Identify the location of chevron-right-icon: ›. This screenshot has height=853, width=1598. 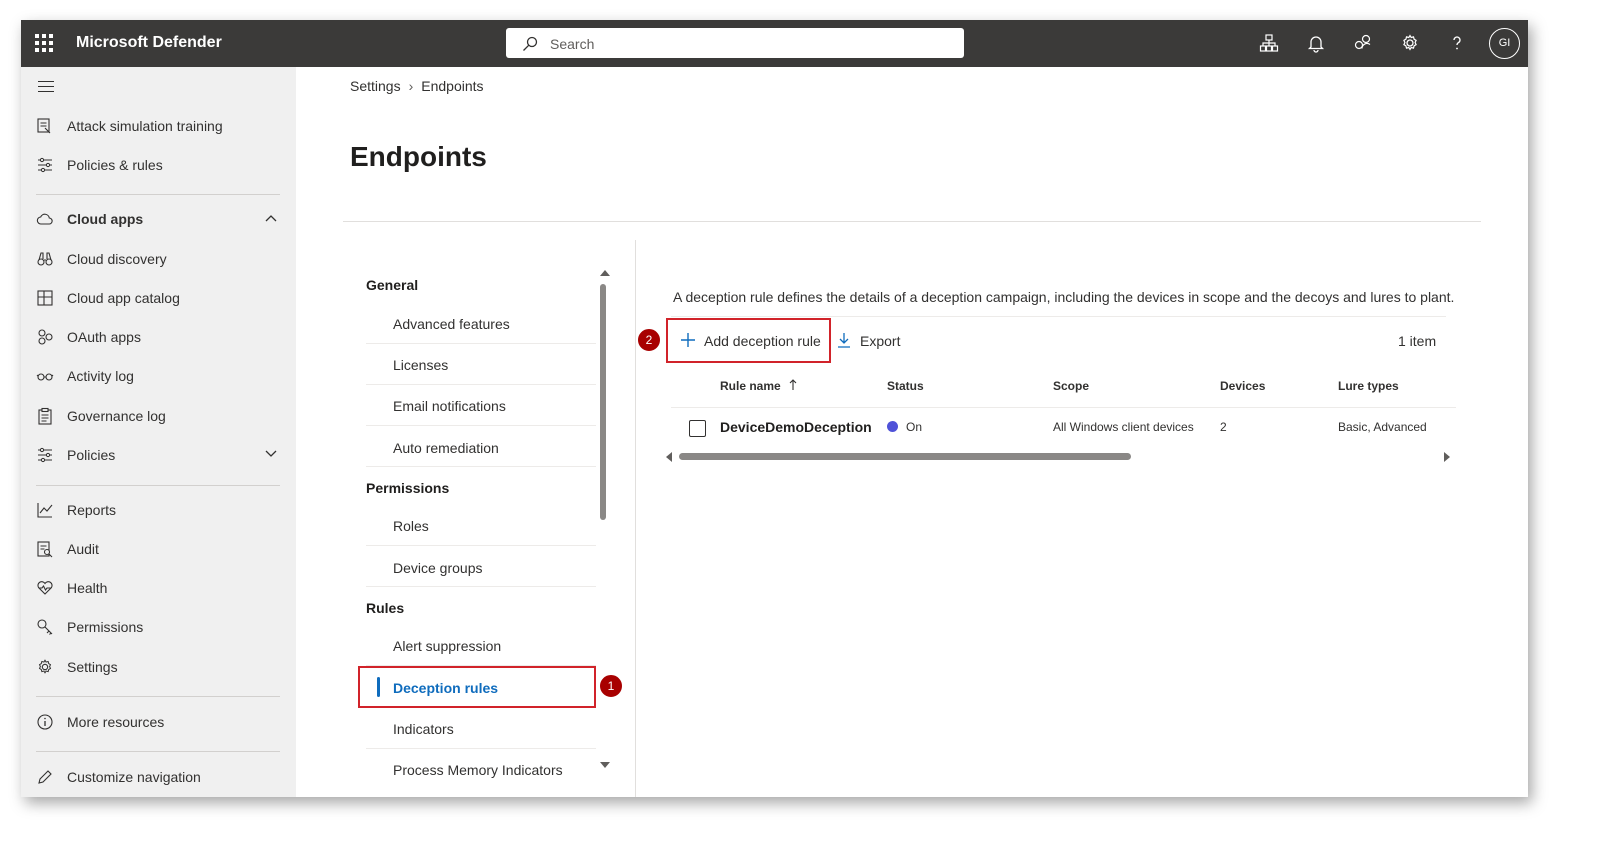
(411, 86).